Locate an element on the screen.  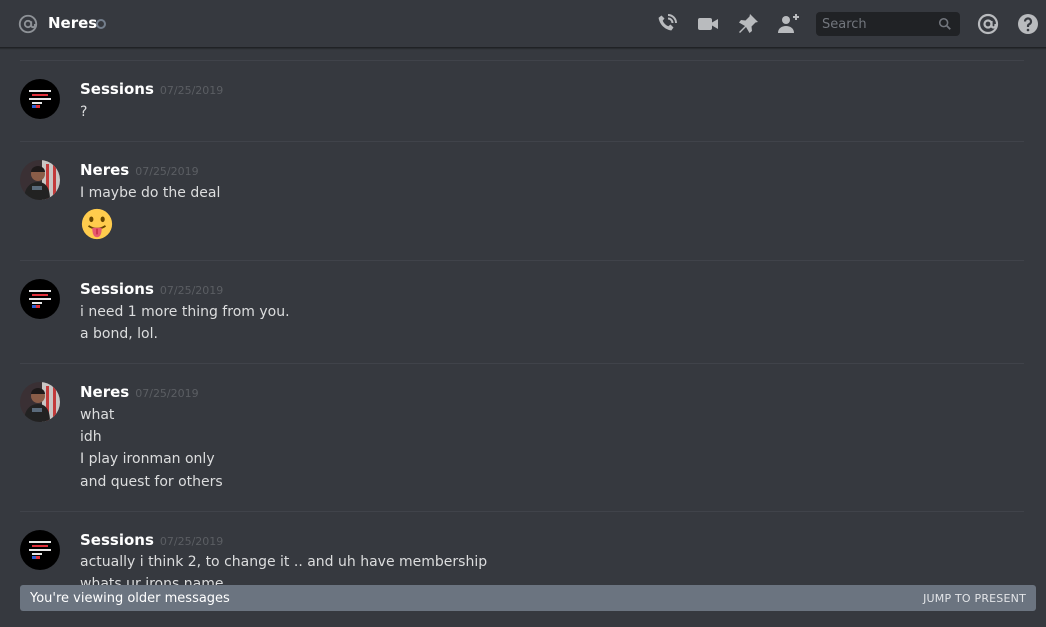
call-icon is located at coordinates (667, 24).